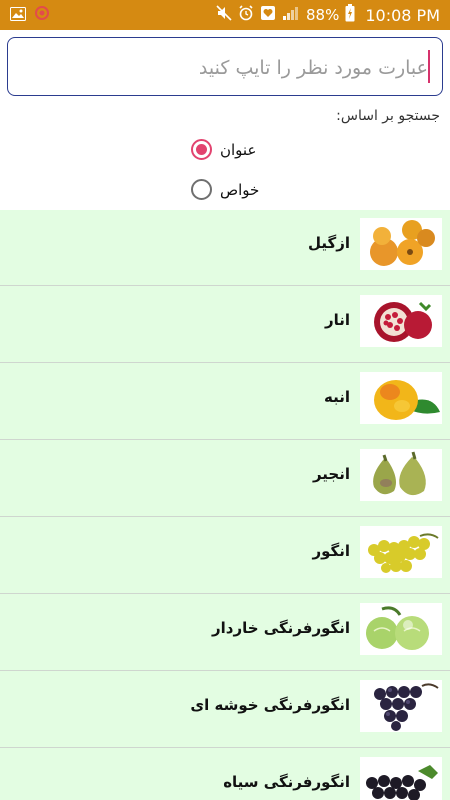 This screenshot has height=800, width=450. What do you see at coordinates (225, 325) in the screenshot?
I see `list-item: انار` at bounding box center [225, 325].